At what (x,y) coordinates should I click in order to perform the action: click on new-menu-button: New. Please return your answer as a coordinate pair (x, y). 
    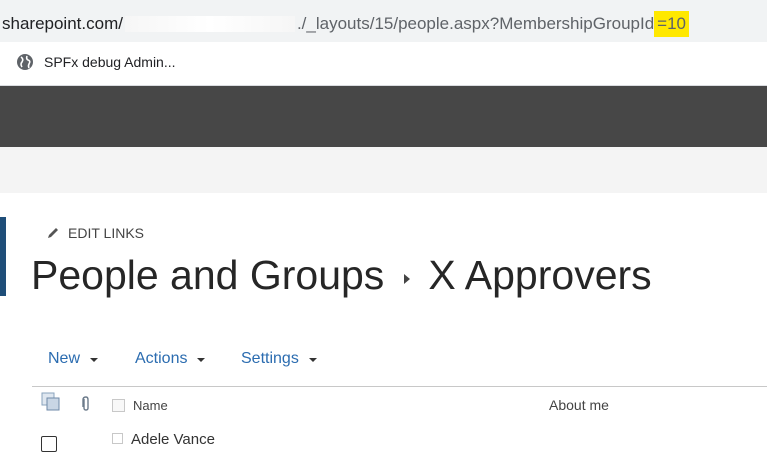
    Looking at the image, I should click on (73, 359).